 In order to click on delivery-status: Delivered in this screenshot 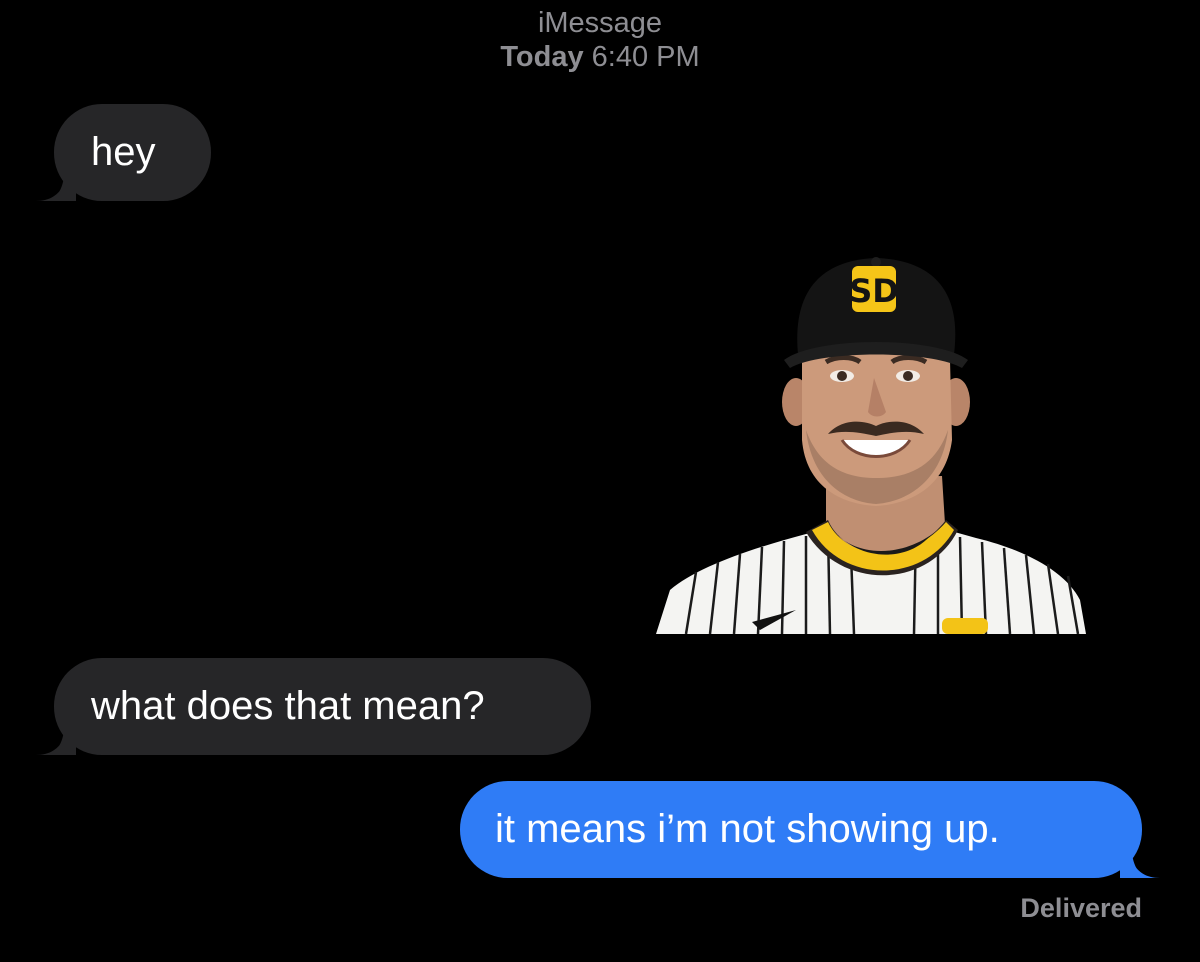, I will do `click(1081, 908)`.